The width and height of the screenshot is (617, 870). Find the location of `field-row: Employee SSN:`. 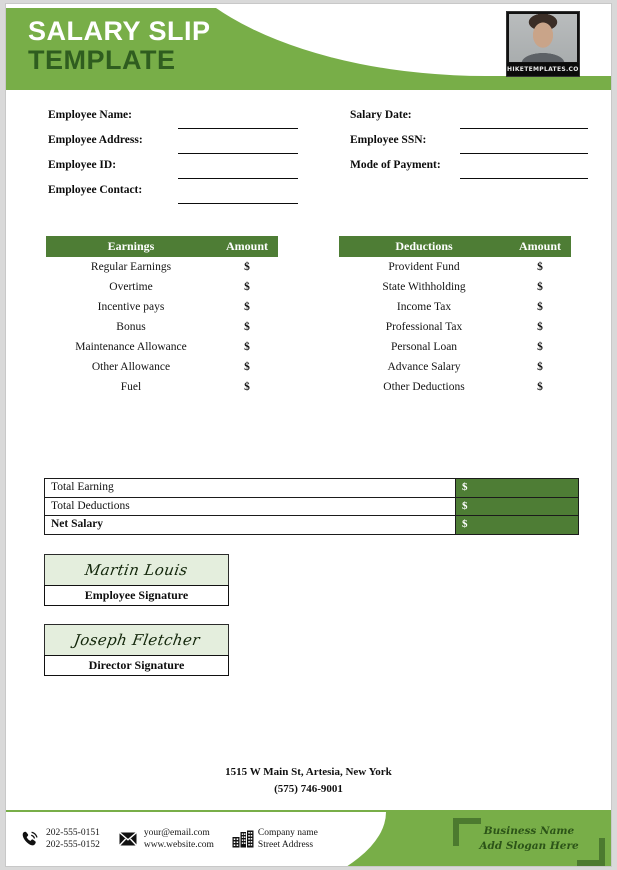

field-row: Employee SSN: is located at coordinates (469, 141).